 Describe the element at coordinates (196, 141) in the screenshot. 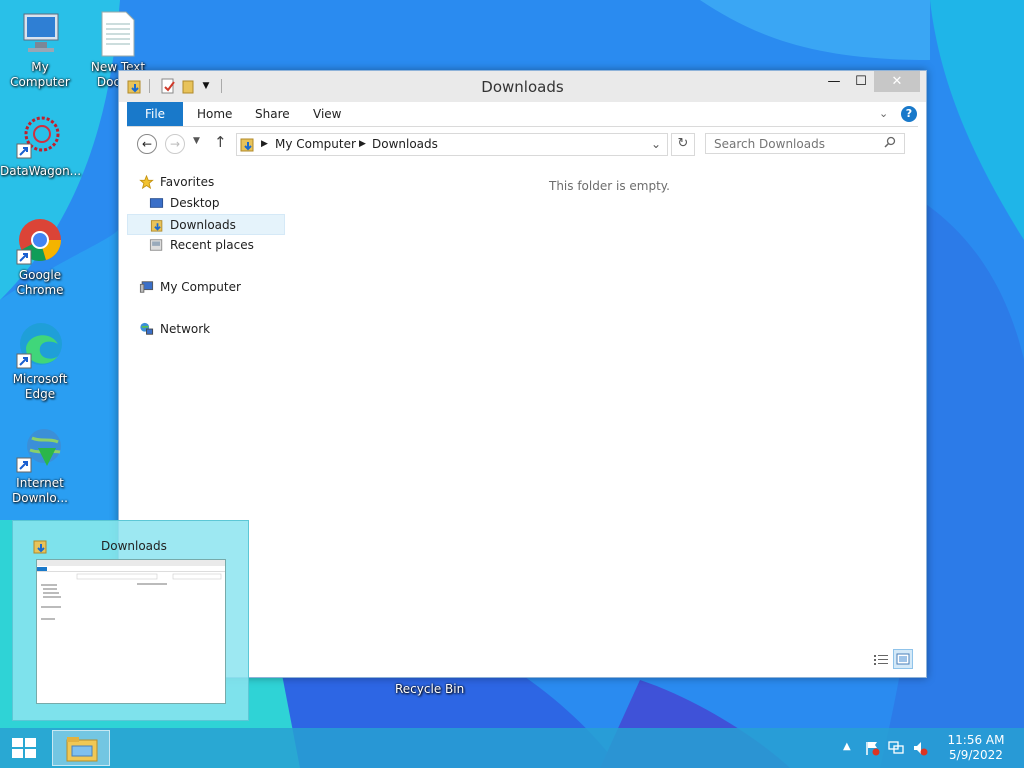

I see `recent-locations-chevron-icon: ▼` at that location.